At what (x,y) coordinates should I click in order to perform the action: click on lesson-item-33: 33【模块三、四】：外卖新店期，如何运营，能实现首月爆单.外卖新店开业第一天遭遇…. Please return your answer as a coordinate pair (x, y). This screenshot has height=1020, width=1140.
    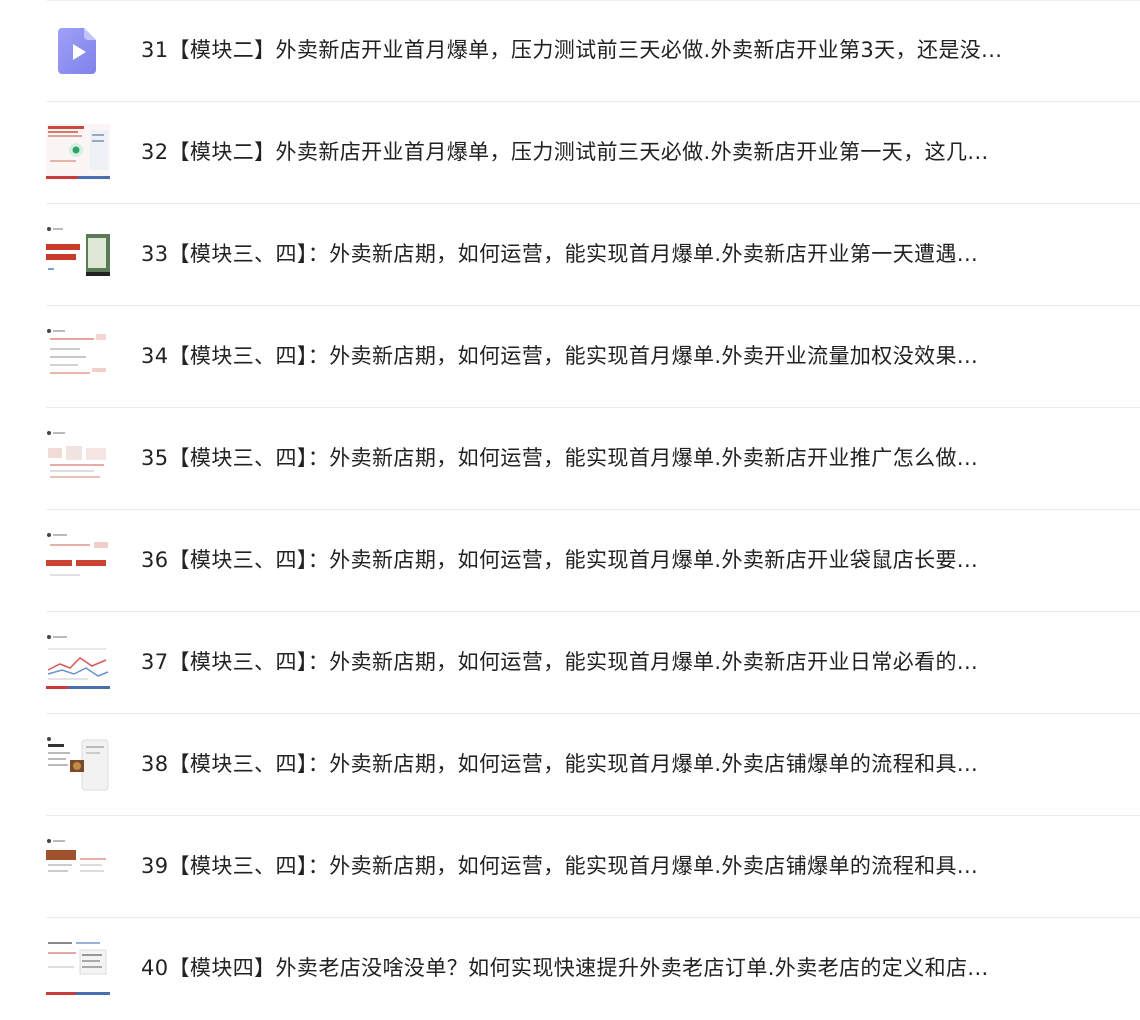
    Looking at the image, I should click on (570, 255).